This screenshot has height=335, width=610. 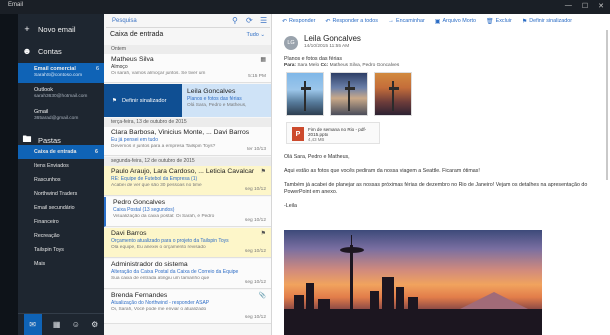 I want to click on inline-photo-seattle, so click(x=413, y=282).